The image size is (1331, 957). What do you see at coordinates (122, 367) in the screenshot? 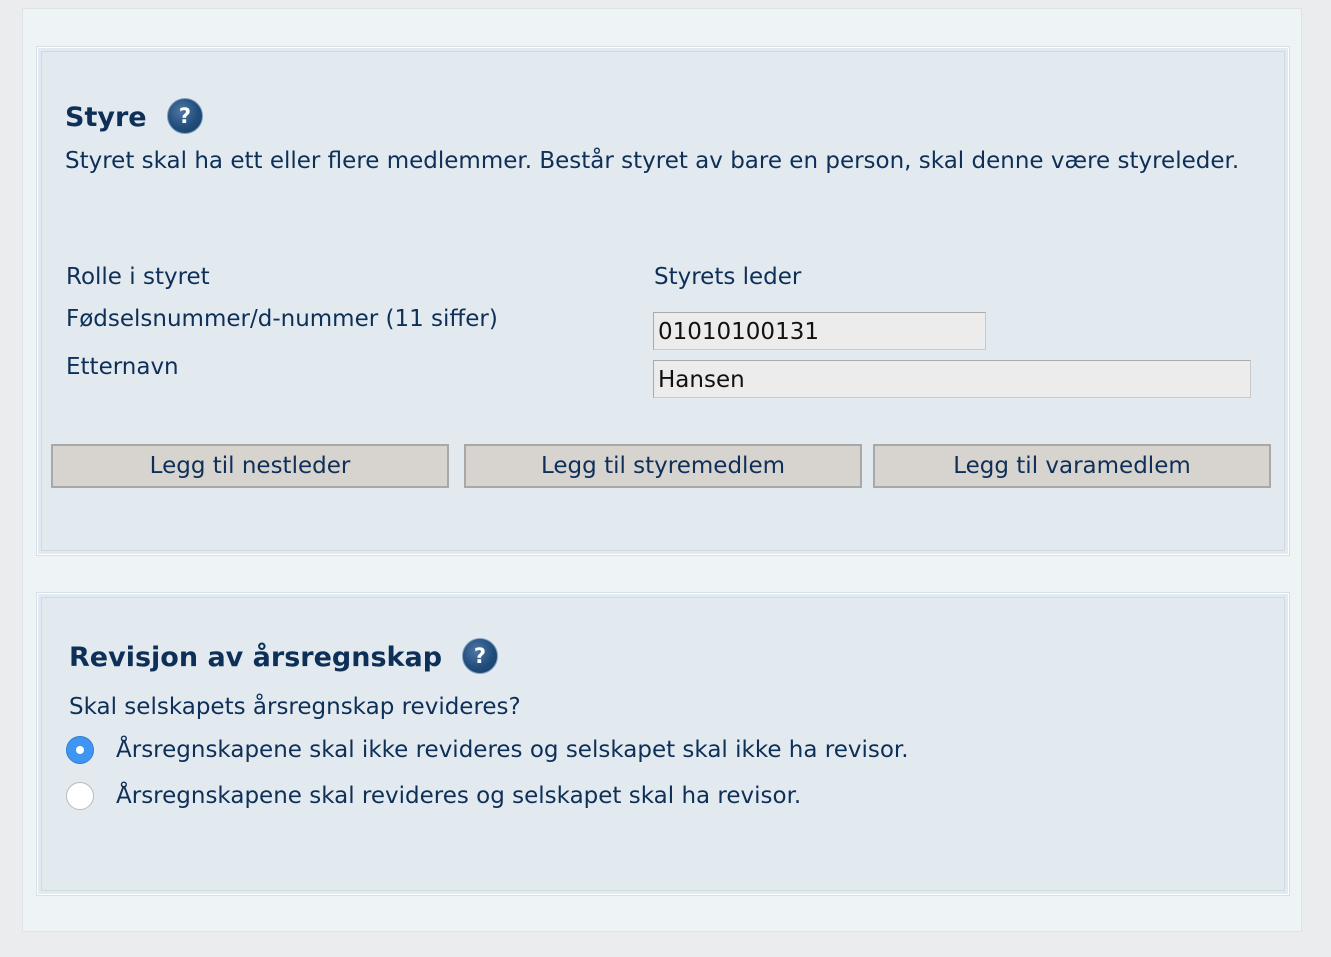
I see `lastname-label: Etternavn` at bounding box center [122, 367].